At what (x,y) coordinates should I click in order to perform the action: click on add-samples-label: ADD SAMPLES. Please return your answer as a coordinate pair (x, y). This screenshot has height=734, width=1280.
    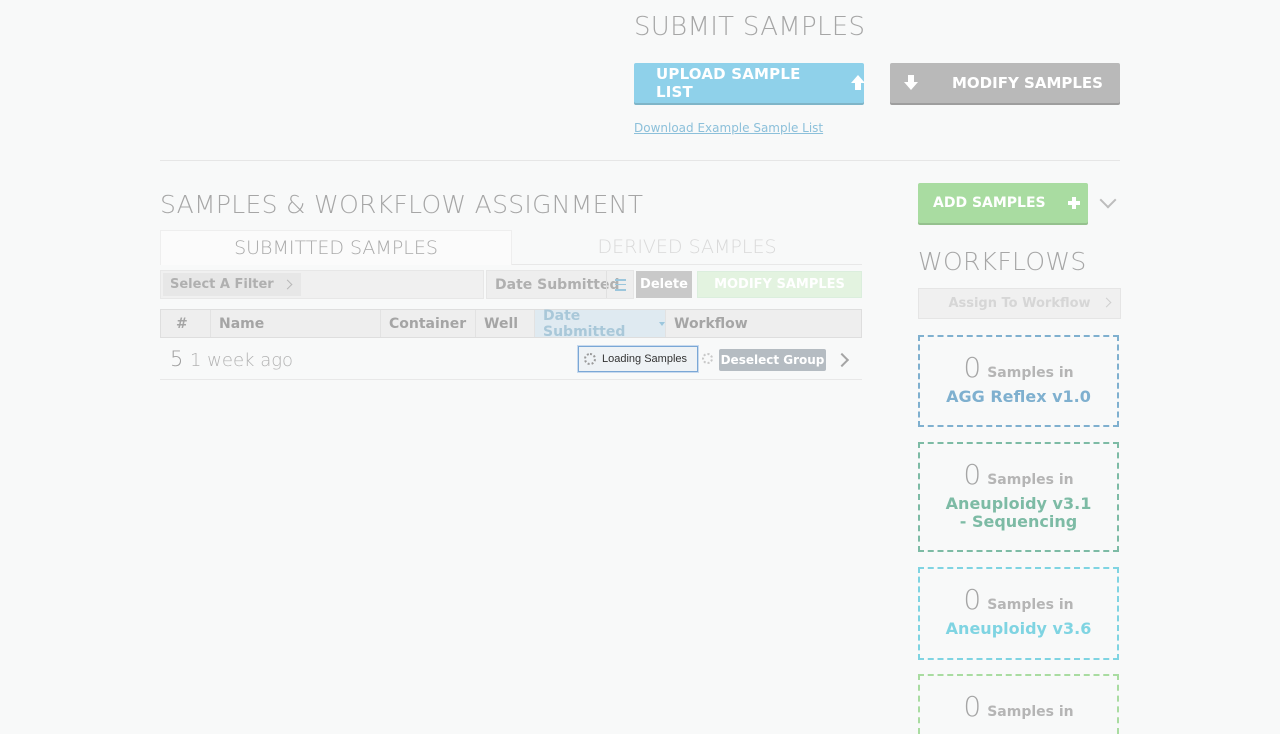
    Looking at the image, I should click on (989, 203).